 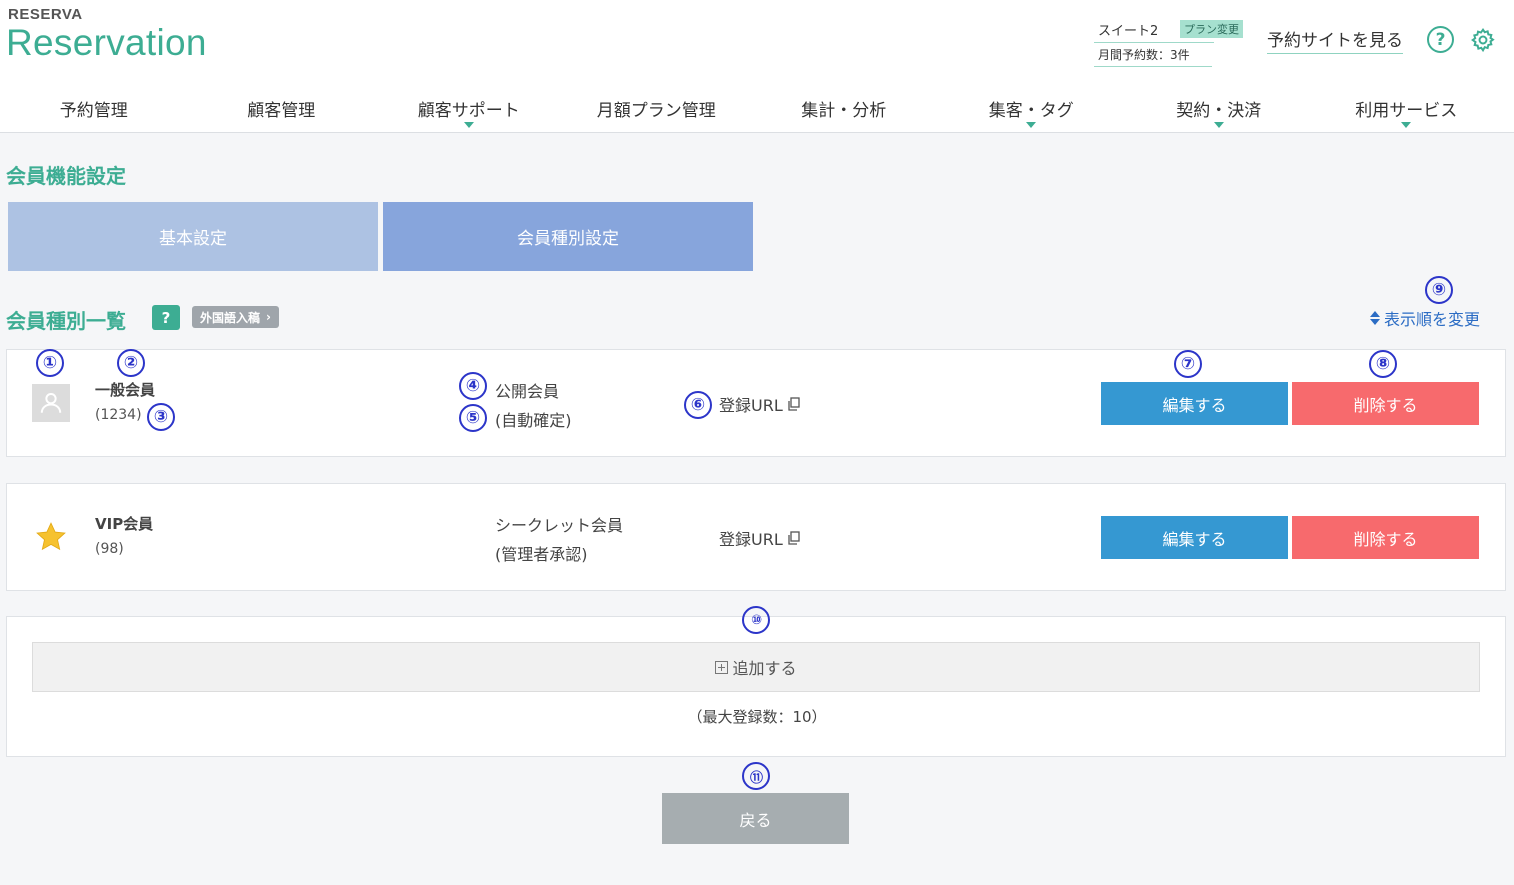 I want to click on nav-item-marketing-tags: 集客・タグ, so click(x=1032, y=113).